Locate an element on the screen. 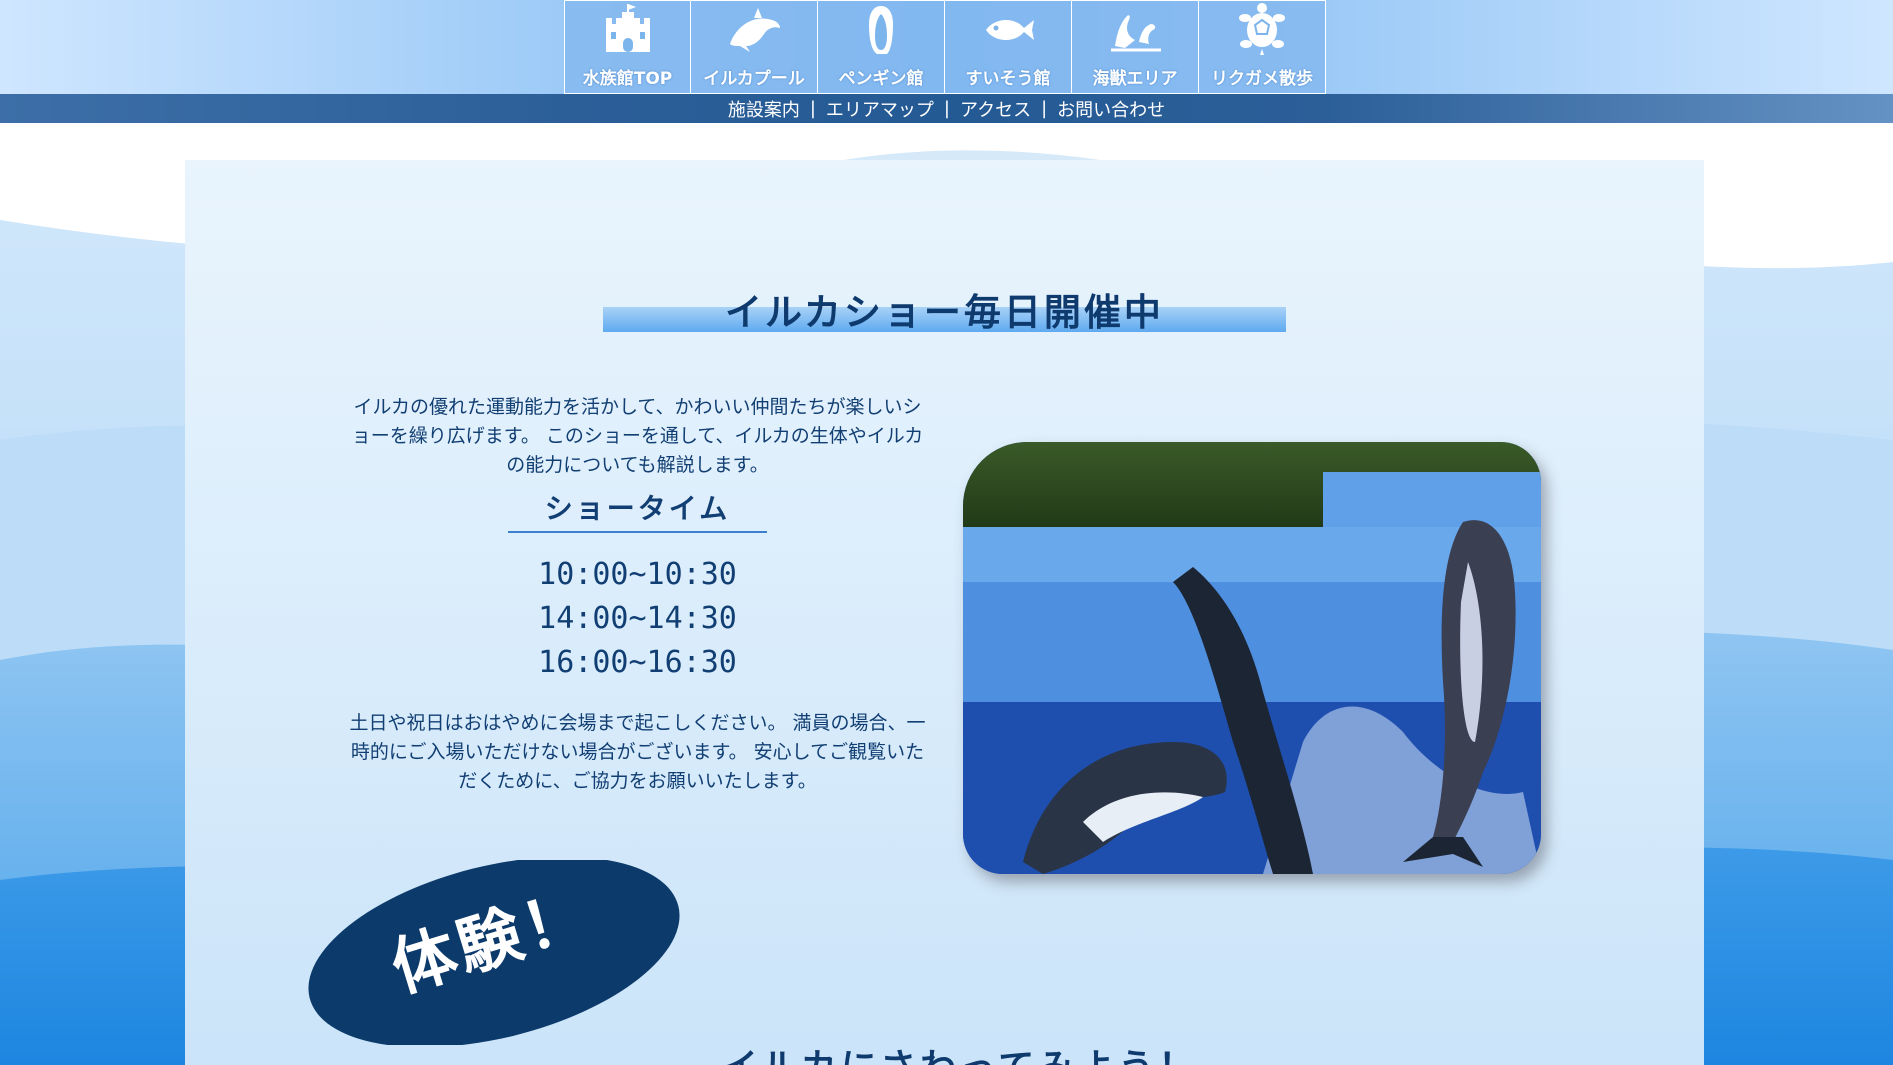  nav-tile-aquarium-tank: すいそう館 is located at coordinates (1008, 47).